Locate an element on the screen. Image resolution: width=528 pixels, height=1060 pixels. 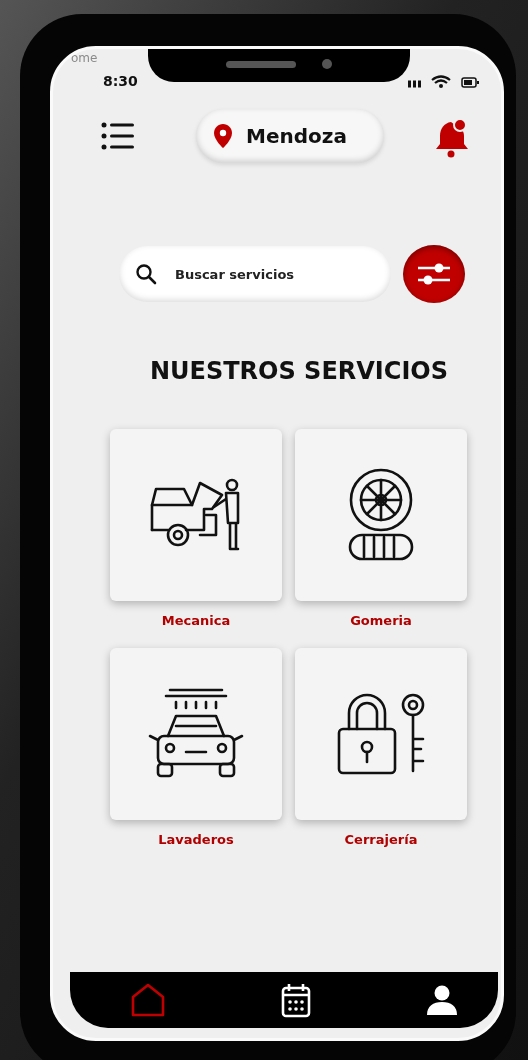
background-label: ome is located at coordinates (84, 58).